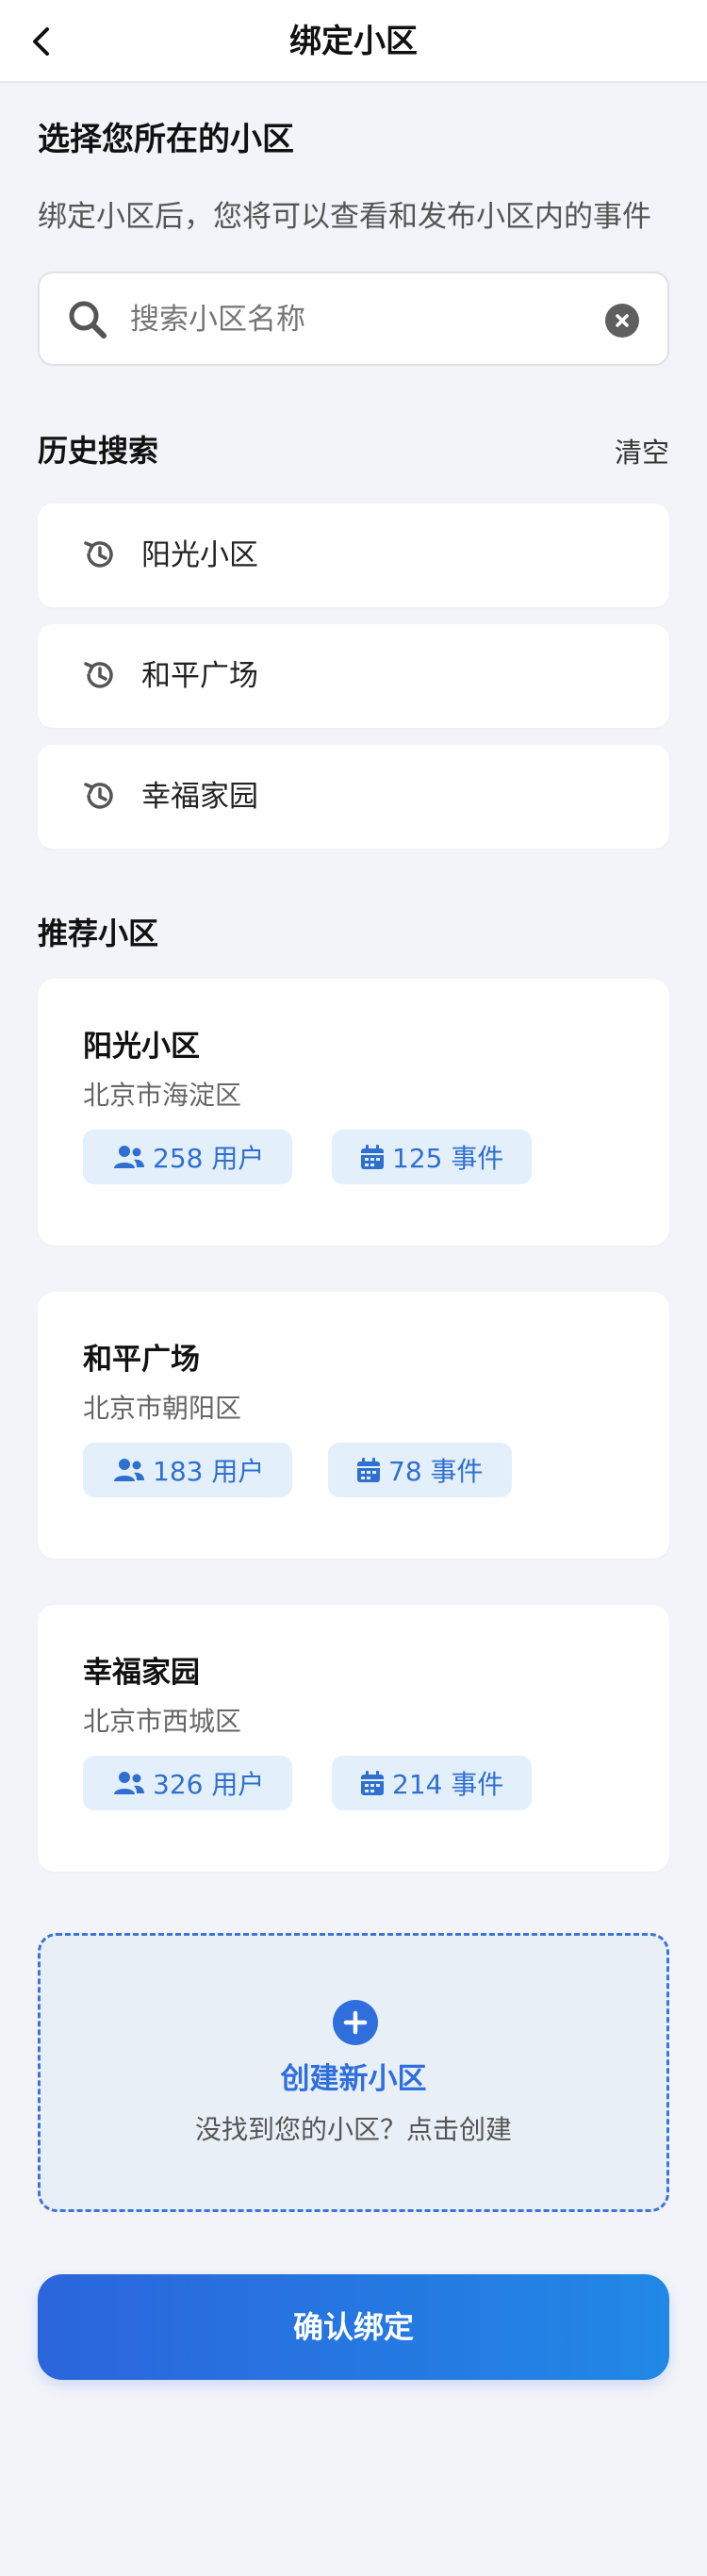 This screenshot has height=2576, width=707. Describe the element at coordinates (141, 1360) in the screenshot. I see `community-name: 和平广场` at that location.